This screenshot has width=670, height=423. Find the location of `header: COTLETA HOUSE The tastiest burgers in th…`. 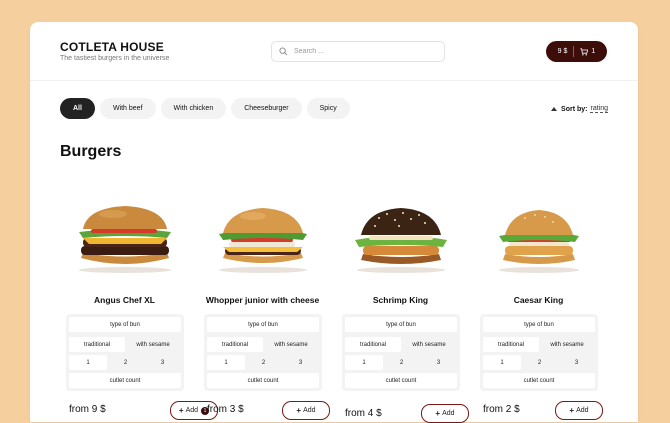

header: COTLETA HOUSE The tastiest burgers in th… is located at coordinates (334, 51).